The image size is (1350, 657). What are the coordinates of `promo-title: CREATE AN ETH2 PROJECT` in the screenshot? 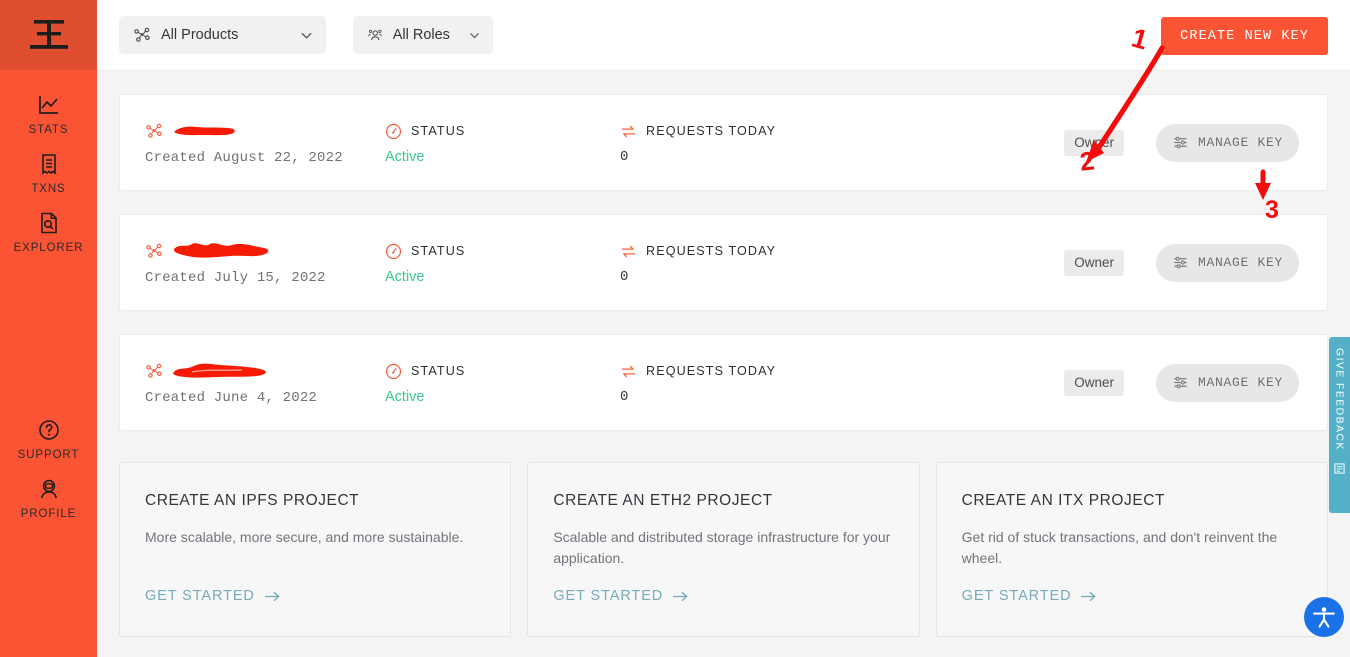 It's located at (663, 500).